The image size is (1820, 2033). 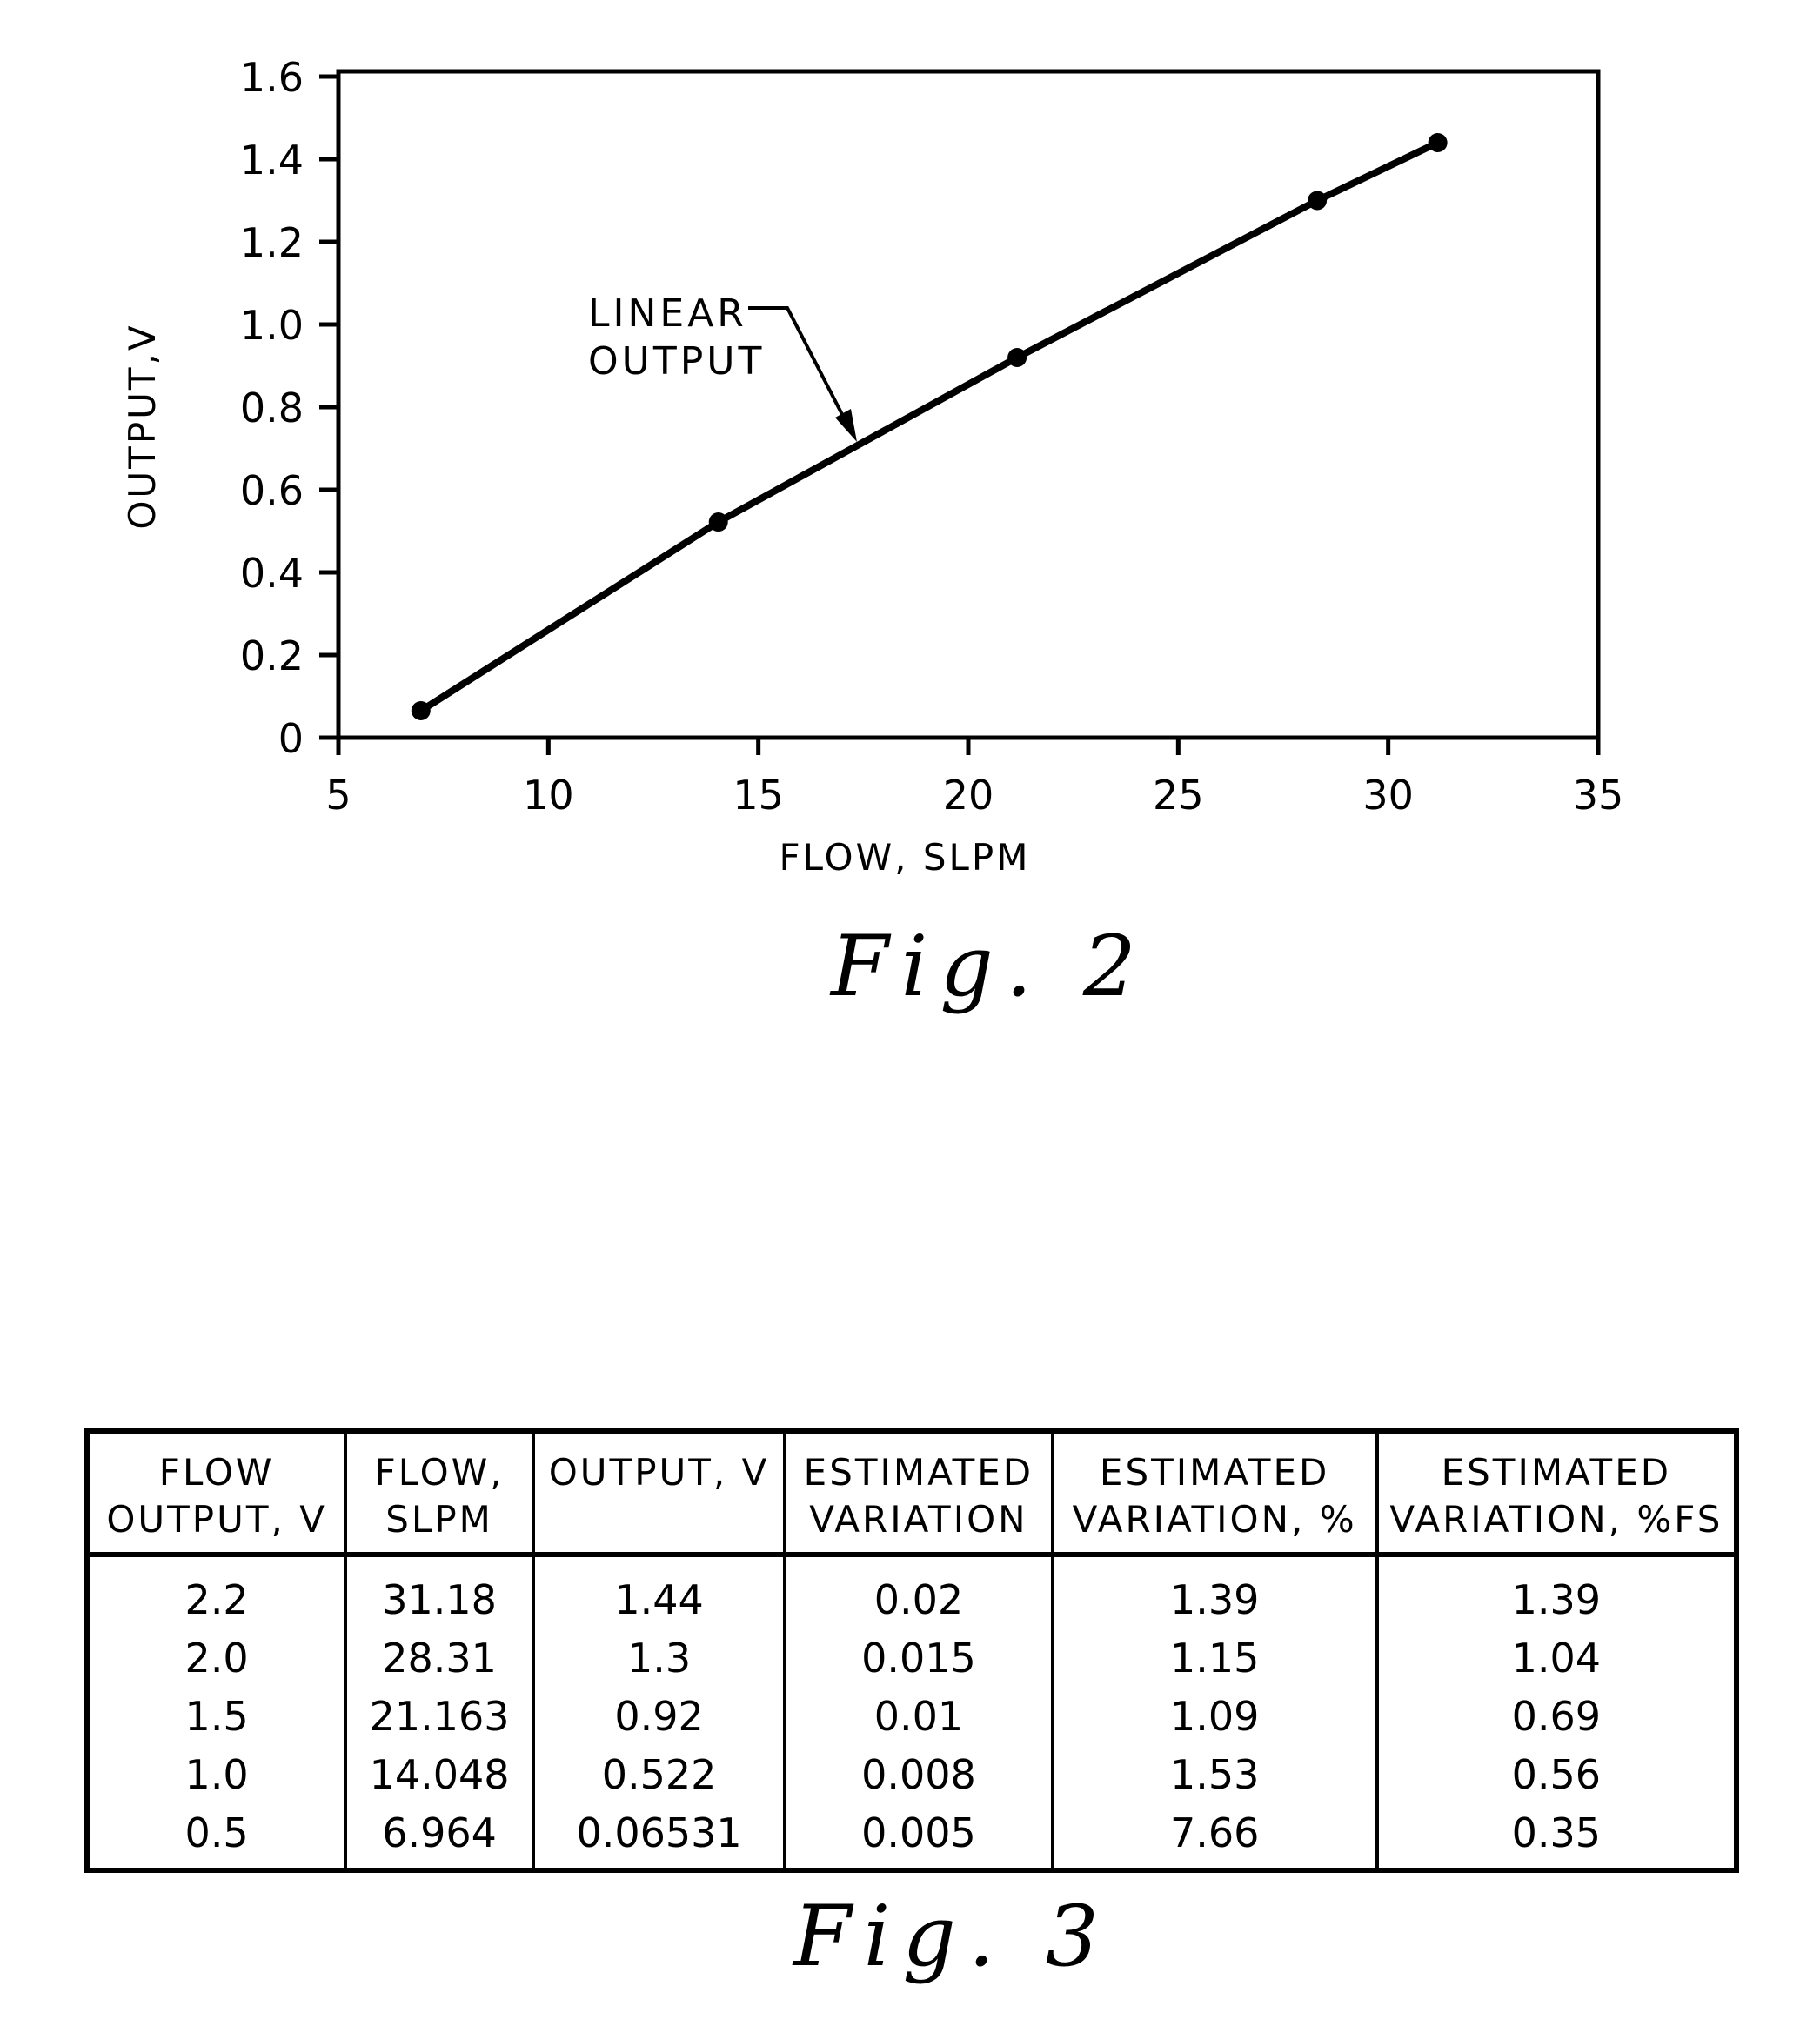 I want to click on table-cell: 0.005, so click(x=918, y=1837).